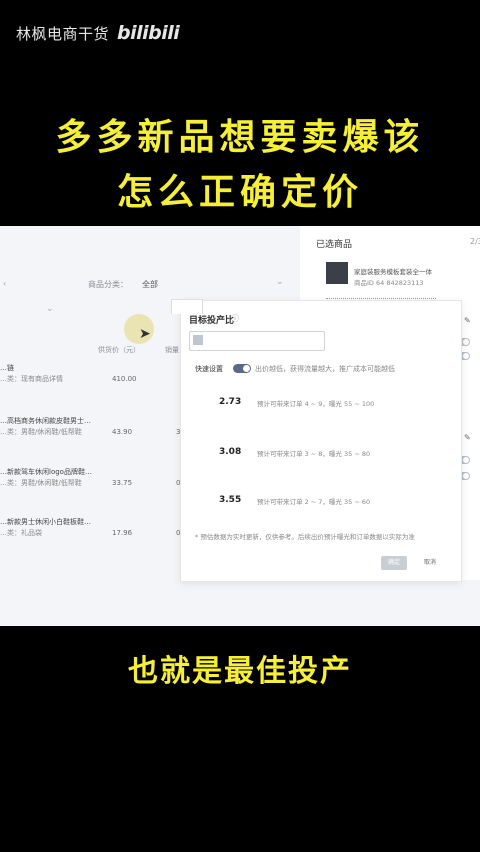 This screenshot has height=852, width=480. What do you see at coordinates (257, 341) in the screenshot?
I see `roi-input` at bounding box center [257, 341].